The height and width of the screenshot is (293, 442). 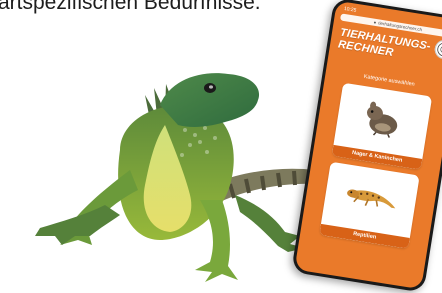 What do you see at coordinates (371, 197) in the screenshot?
I see `gecko-icon` at bounding box center [371, 197].